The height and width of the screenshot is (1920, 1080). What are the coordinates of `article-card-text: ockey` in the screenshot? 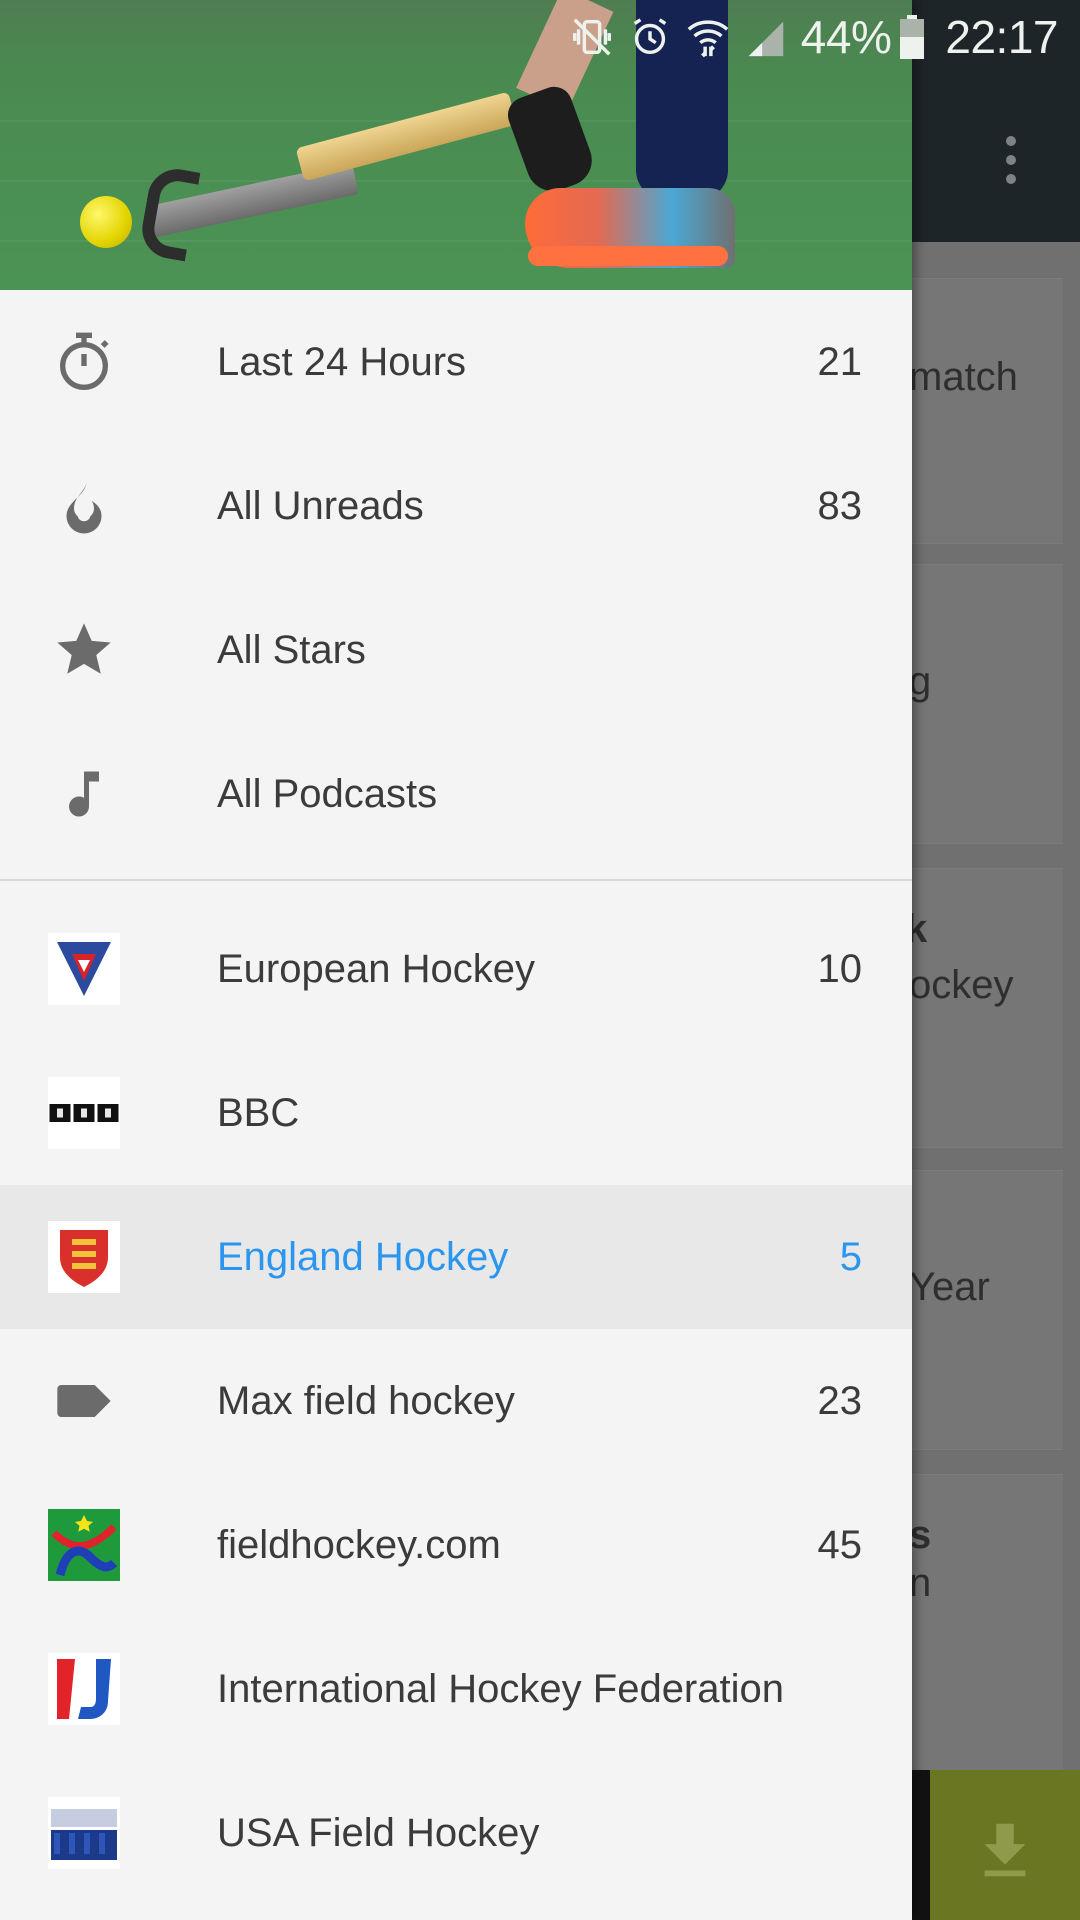 It's located at (961, 985).